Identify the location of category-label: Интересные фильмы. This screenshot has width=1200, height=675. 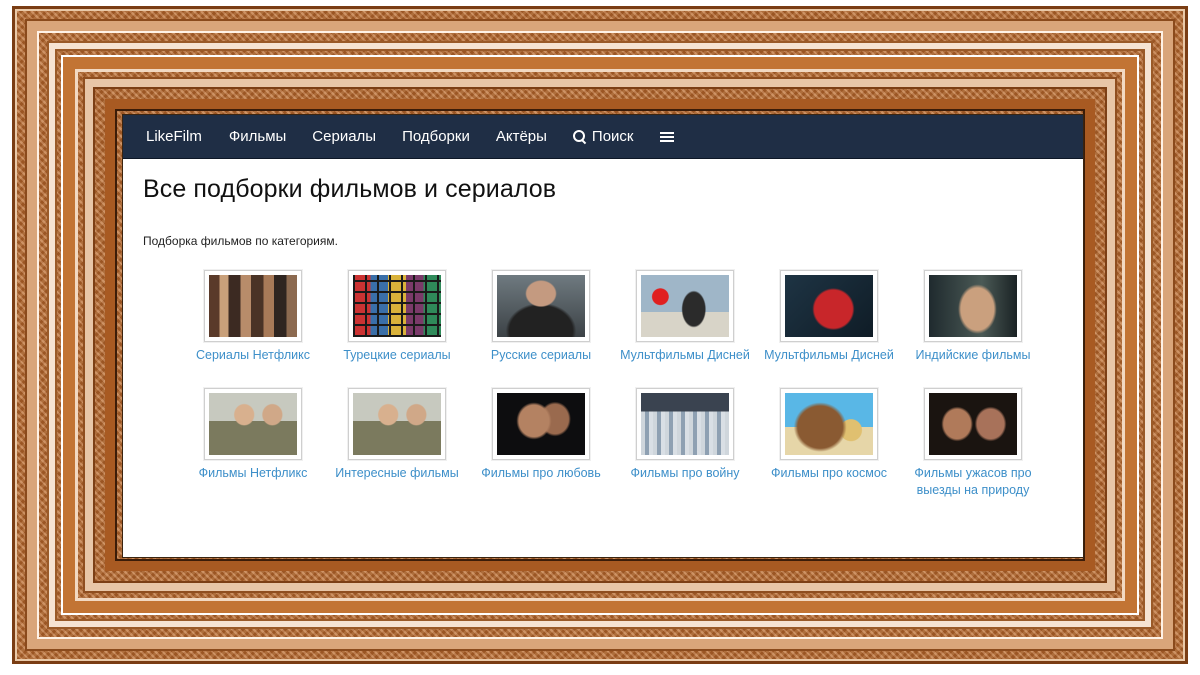
(397, 473).